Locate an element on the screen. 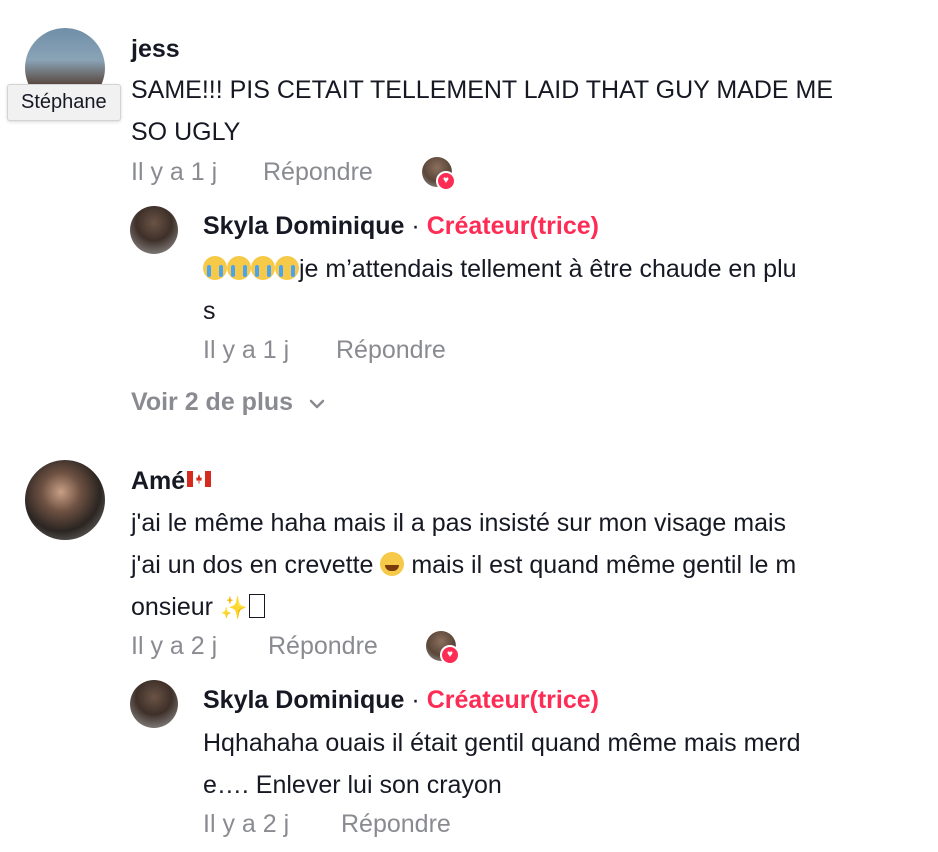  reply-text-line: s is located at coordinates (209, 311).